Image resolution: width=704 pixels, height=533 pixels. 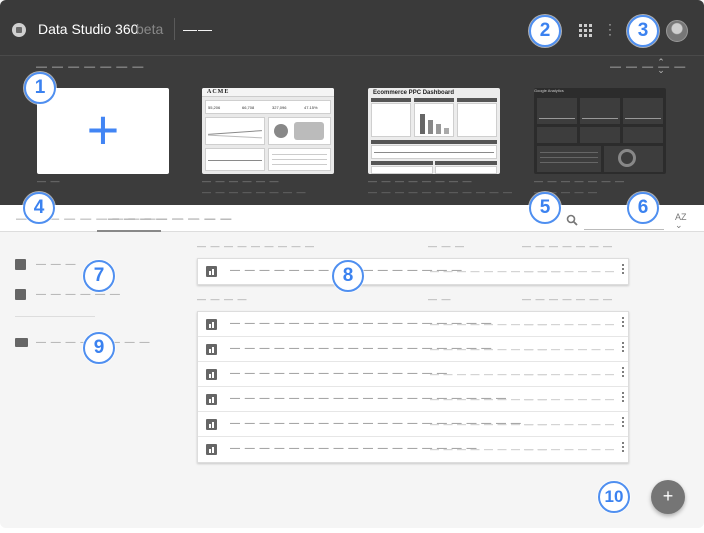 I want to click on top-app-bar: Data Studio 360 beta —— · · ·, so click(x=352, y=27).